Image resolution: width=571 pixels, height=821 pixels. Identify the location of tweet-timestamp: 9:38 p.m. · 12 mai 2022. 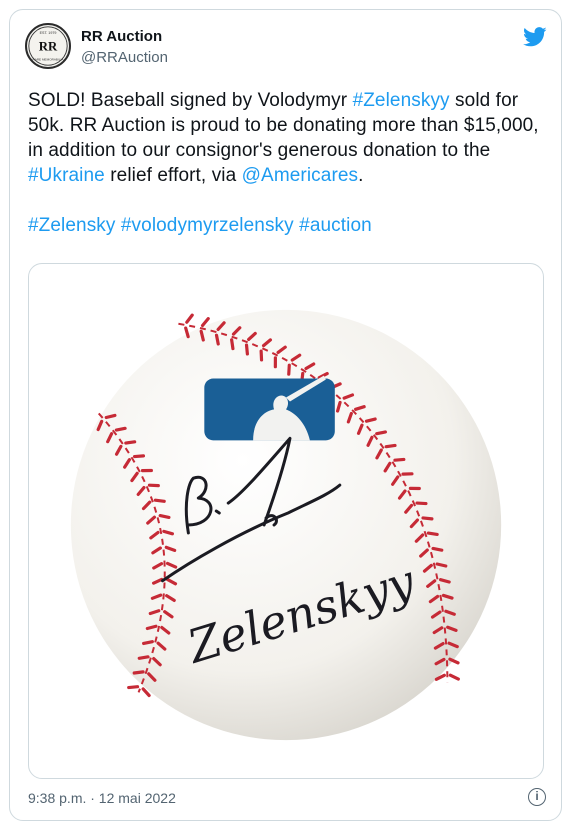
(102, 798).